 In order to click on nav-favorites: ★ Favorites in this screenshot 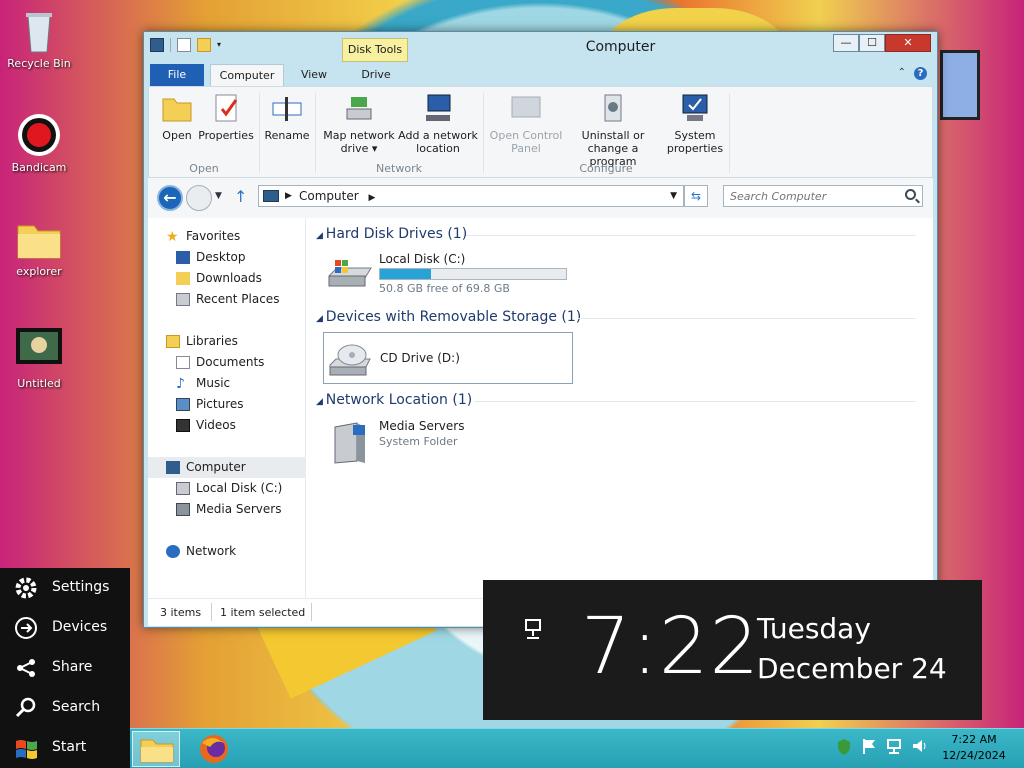, I will do `click(227, 236)`.